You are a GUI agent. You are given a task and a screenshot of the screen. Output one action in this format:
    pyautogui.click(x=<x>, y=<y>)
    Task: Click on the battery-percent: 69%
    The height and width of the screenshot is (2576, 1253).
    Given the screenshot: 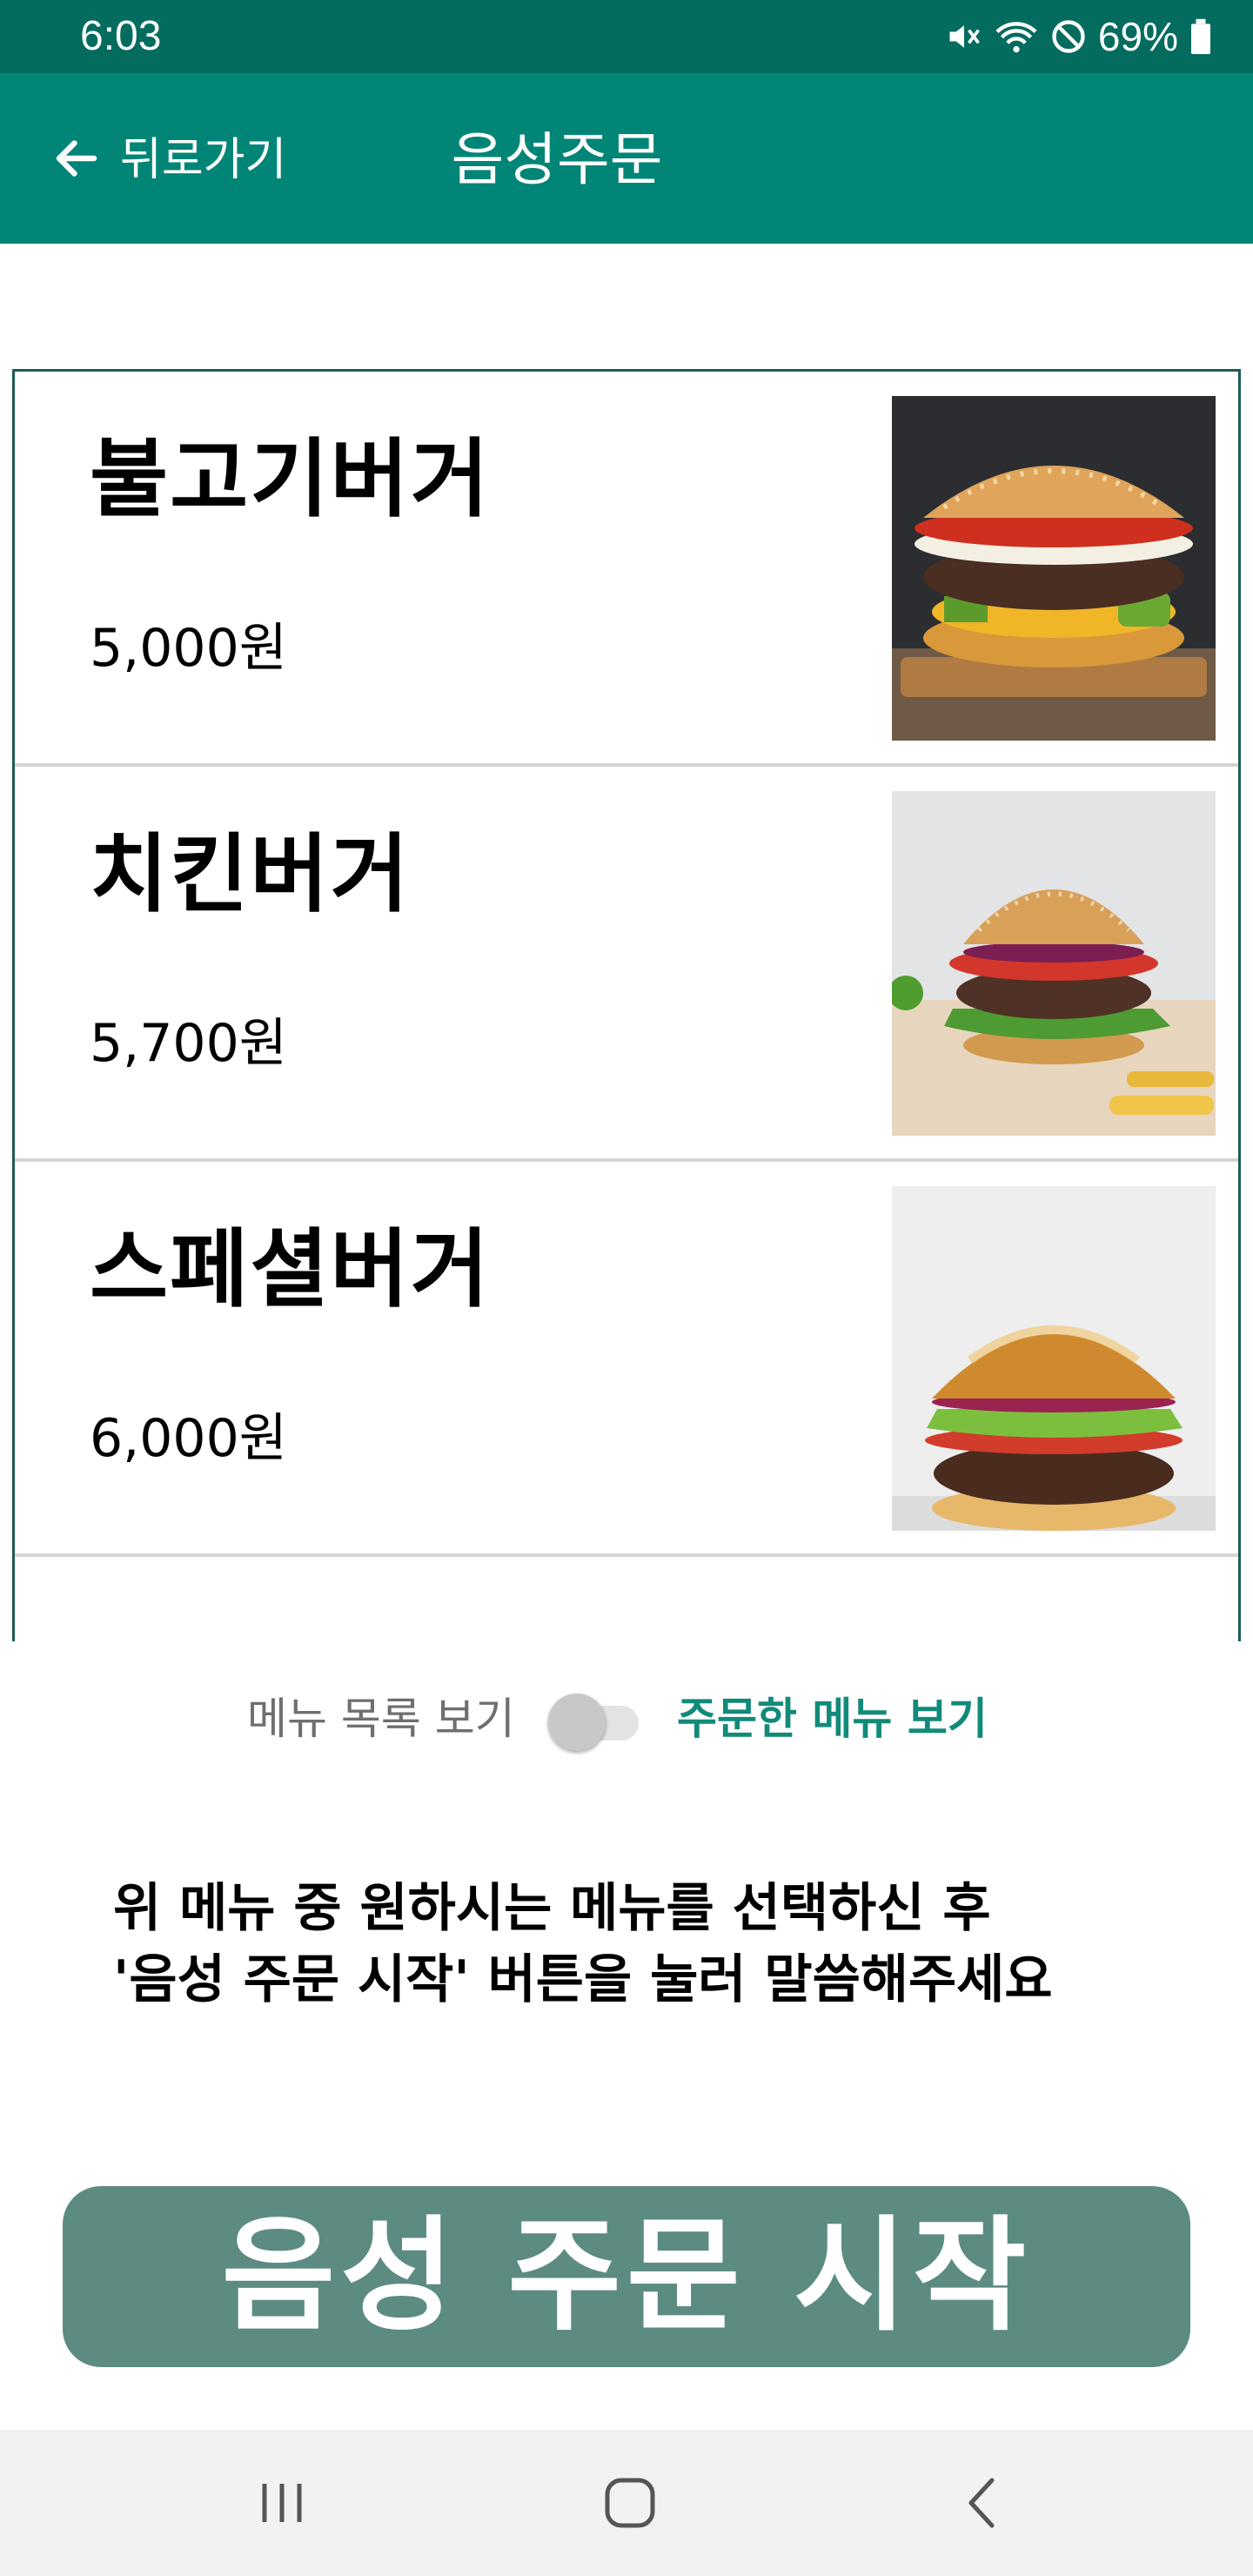 What is the action you would take?
    pyautogui.click(x=1137, y=37)
    